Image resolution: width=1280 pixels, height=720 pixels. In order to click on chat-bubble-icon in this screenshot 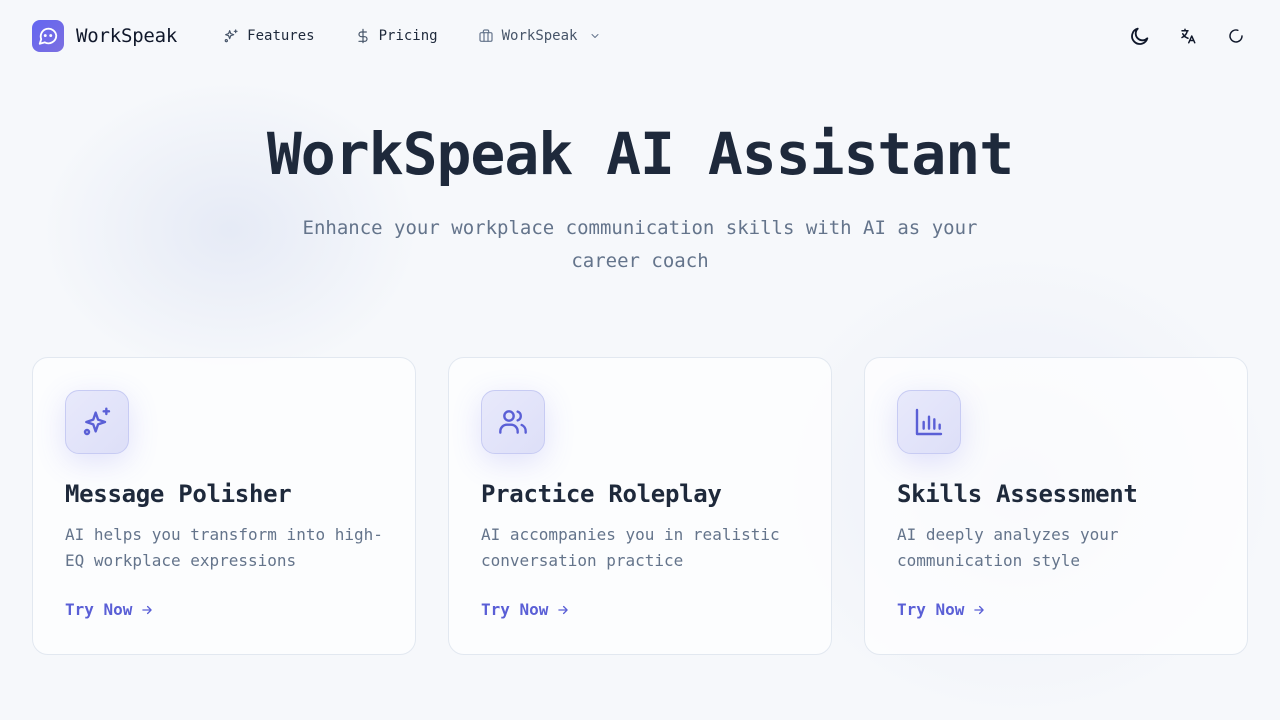, I will do `click(48, 36)`.